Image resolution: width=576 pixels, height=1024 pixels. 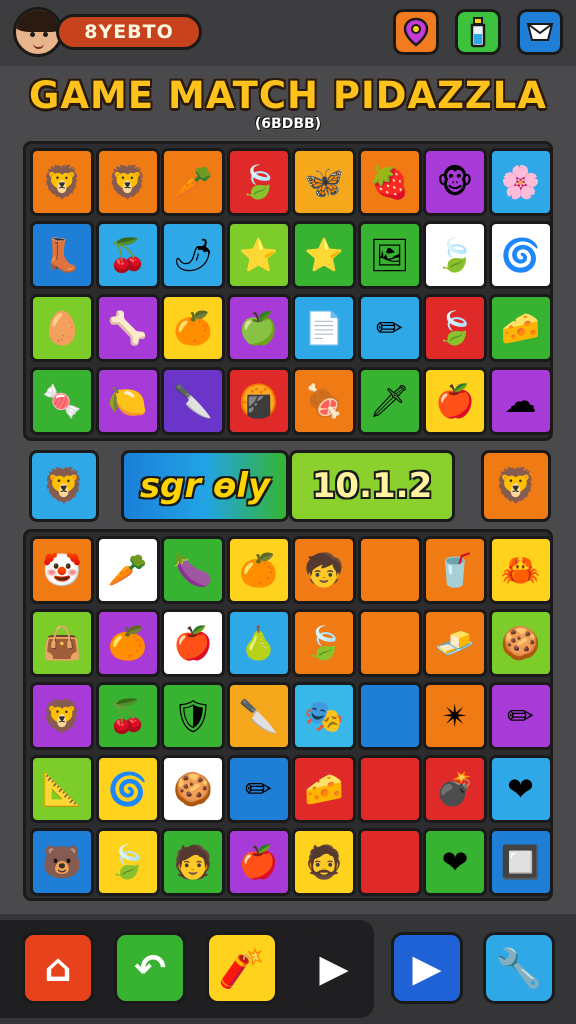 What do you see at coordinates (520, 862) in the screenshot?
I see `frame-icon: 🔲` at bounding box center [520, 862].